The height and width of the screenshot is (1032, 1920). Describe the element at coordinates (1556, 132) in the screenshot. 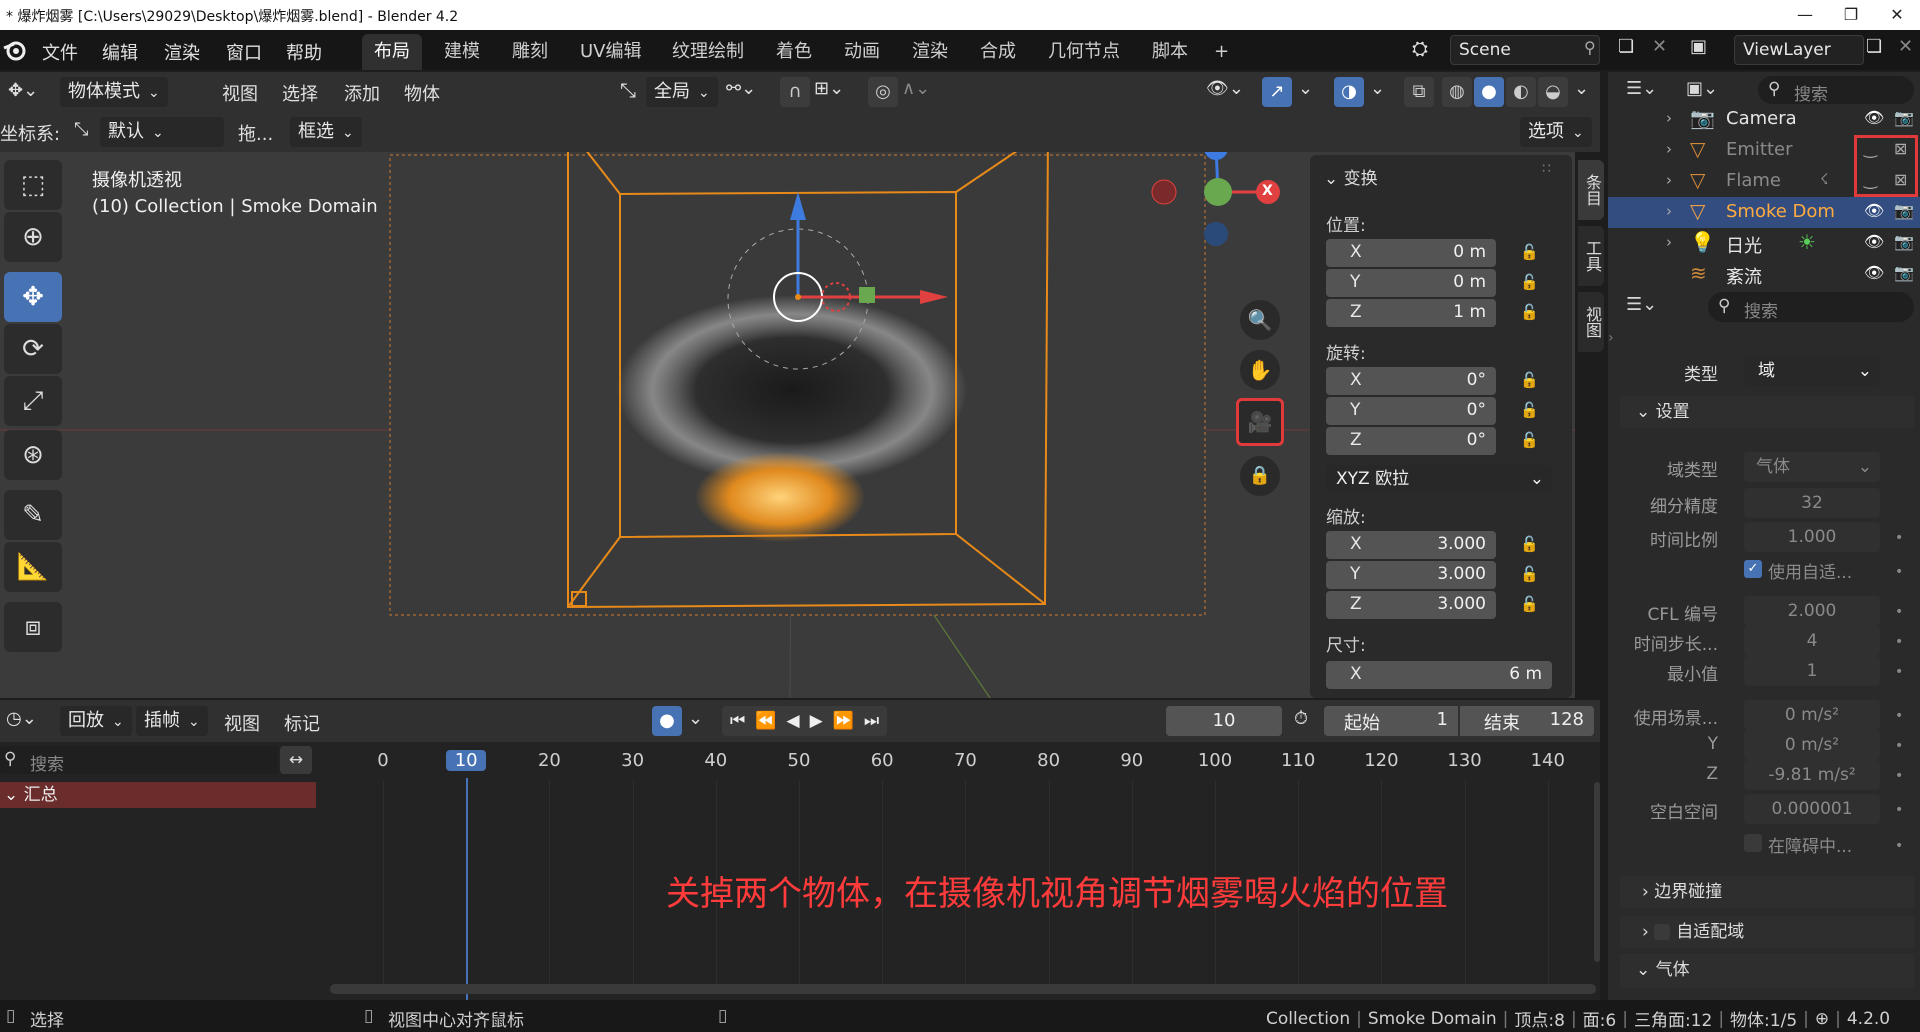

I see `options-dropdown: 选项` at that location.